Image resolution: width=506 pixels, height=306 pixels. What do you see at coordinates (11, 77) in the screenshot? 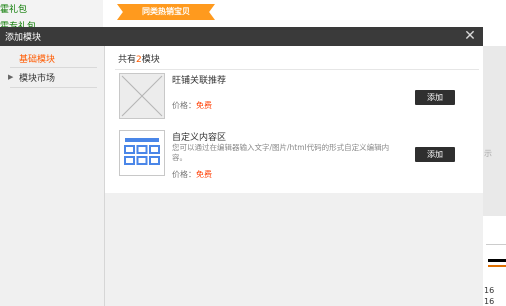
I see `triangle-right-icon: ▶` at bounding box center [11, 77].